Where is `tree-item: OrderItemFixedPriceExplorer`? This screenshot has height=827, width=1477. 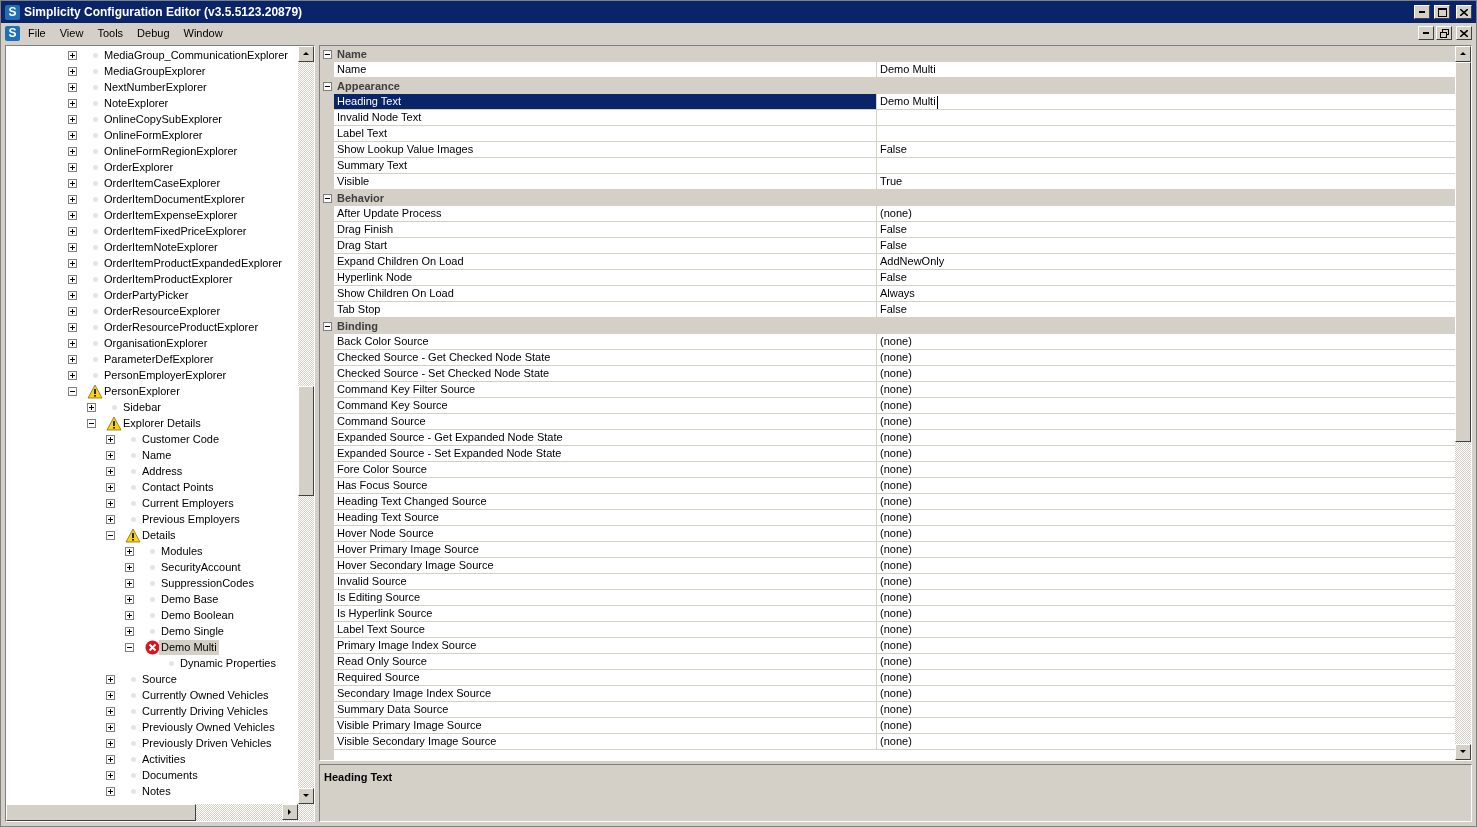 tree-item: OrderItemFixedPriceExplorer is located at coordinates (175, 231).